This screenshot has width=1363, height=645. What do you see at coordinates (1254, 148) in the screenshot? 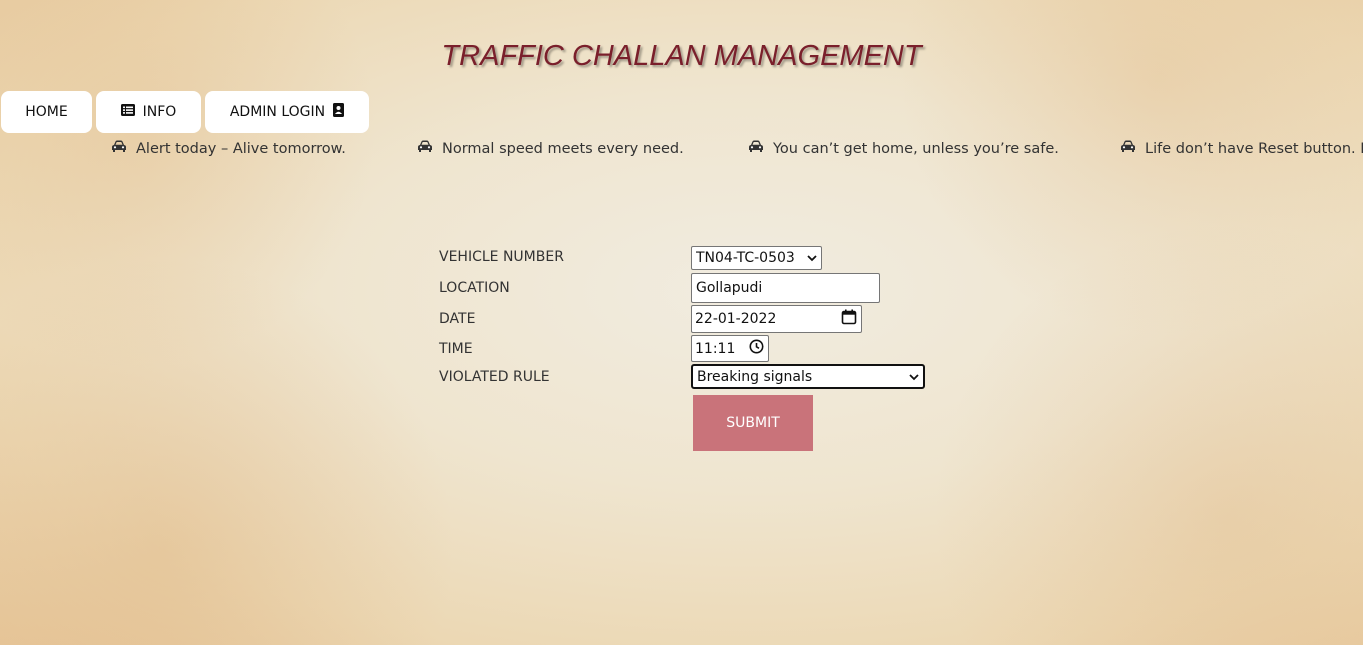
I see `slogan-text: Life don’t have Reset button. D` at bounding box center [1254, 148].